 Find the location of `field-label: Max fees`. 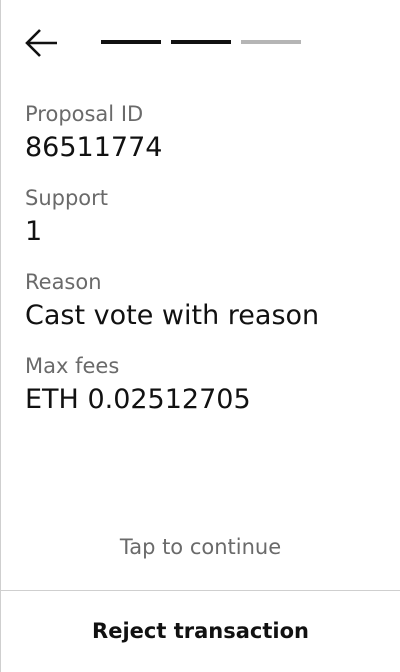

field-label: Max fees is located at coordinates (72, 366).